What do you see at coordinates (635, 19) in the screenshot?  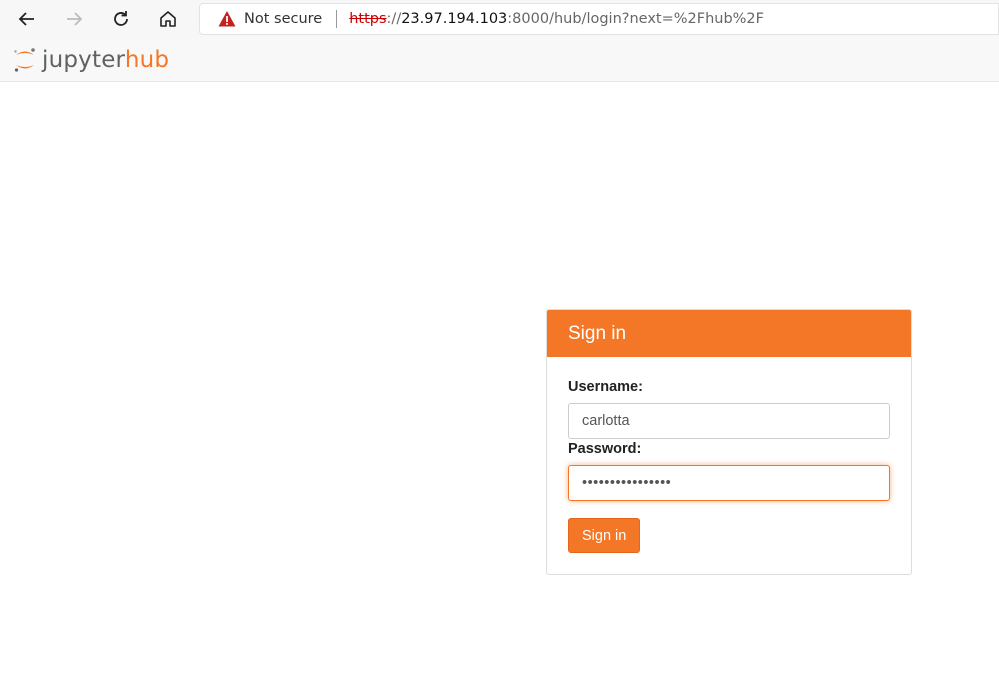 I see `url-path: :8000/hub/login?next=%2Fhub%2F` at bounding box center [635, 19].